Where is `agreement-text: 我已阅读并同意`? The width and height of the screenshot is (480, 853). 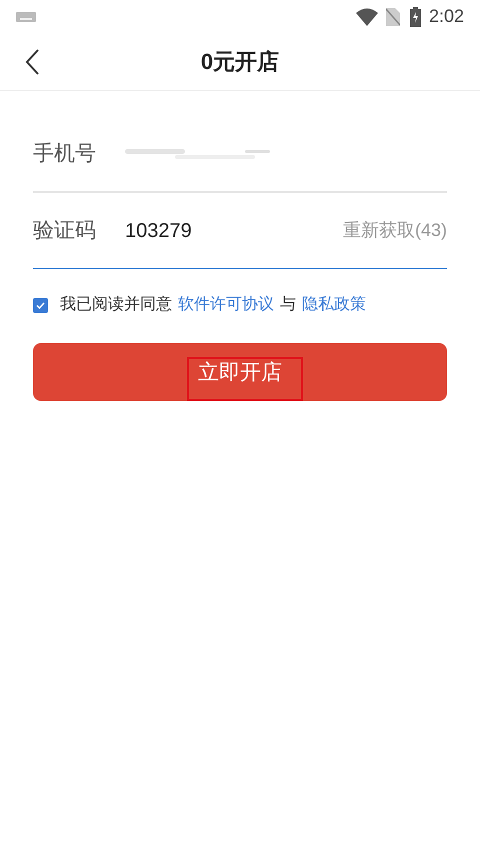
agreement-text: 我已阅读并同意 is located at coordinates (116, 304).